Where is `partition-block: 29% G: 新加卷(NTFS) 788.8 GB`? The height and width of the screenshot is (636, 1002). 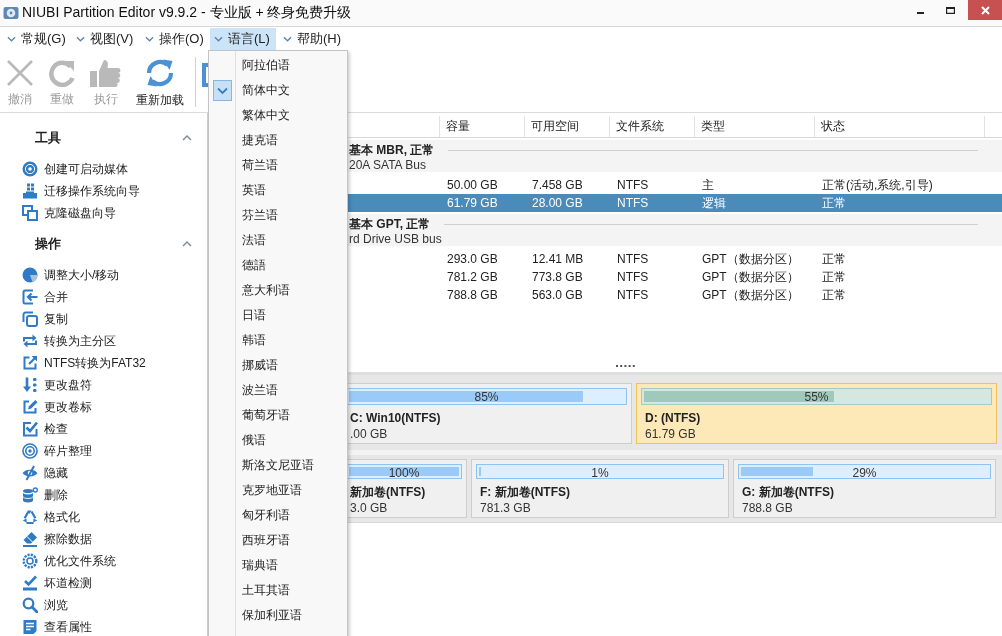
partition-block: 29% G: 新加卷(NTFS) 788.8 GB is located at coordinates (864, 488).